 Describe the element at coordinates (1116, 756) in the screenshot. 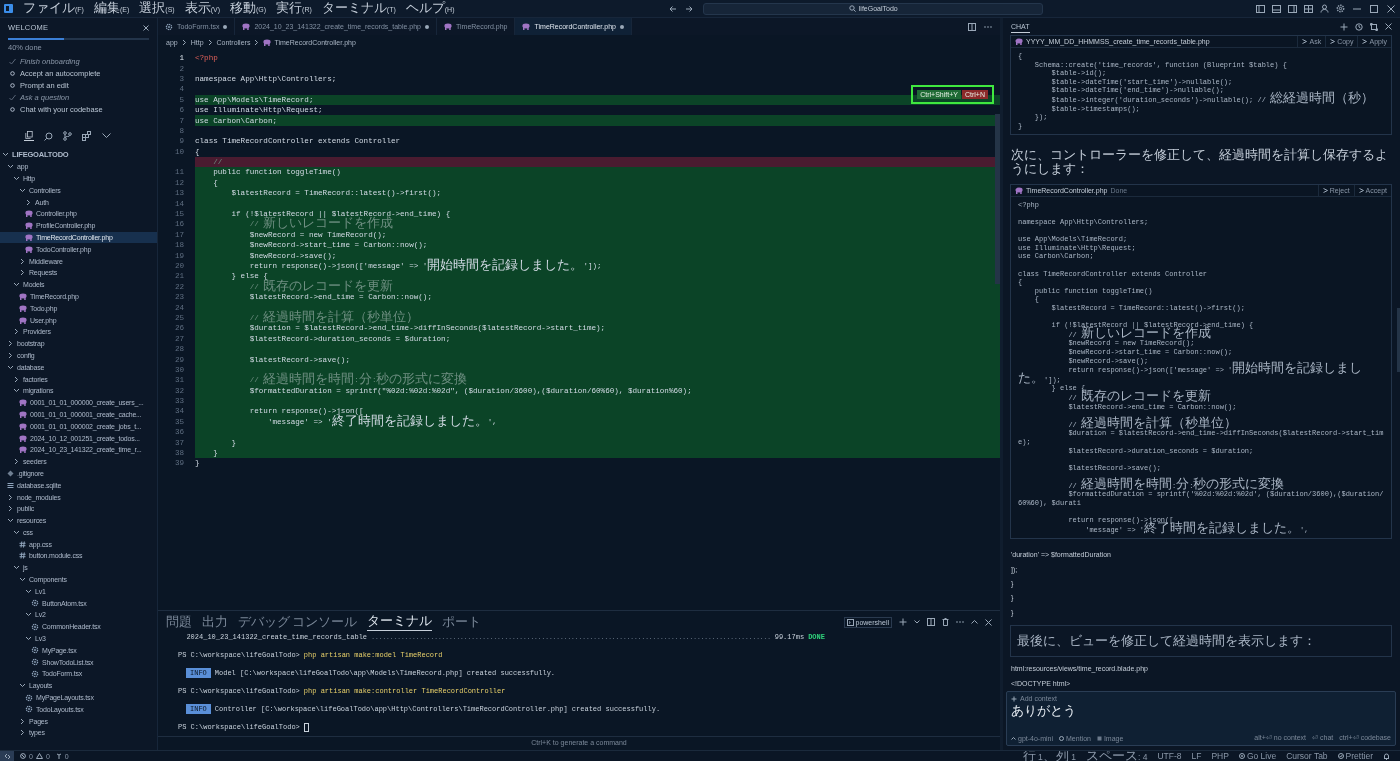

I see `status-item: スペース: 4` at that location.